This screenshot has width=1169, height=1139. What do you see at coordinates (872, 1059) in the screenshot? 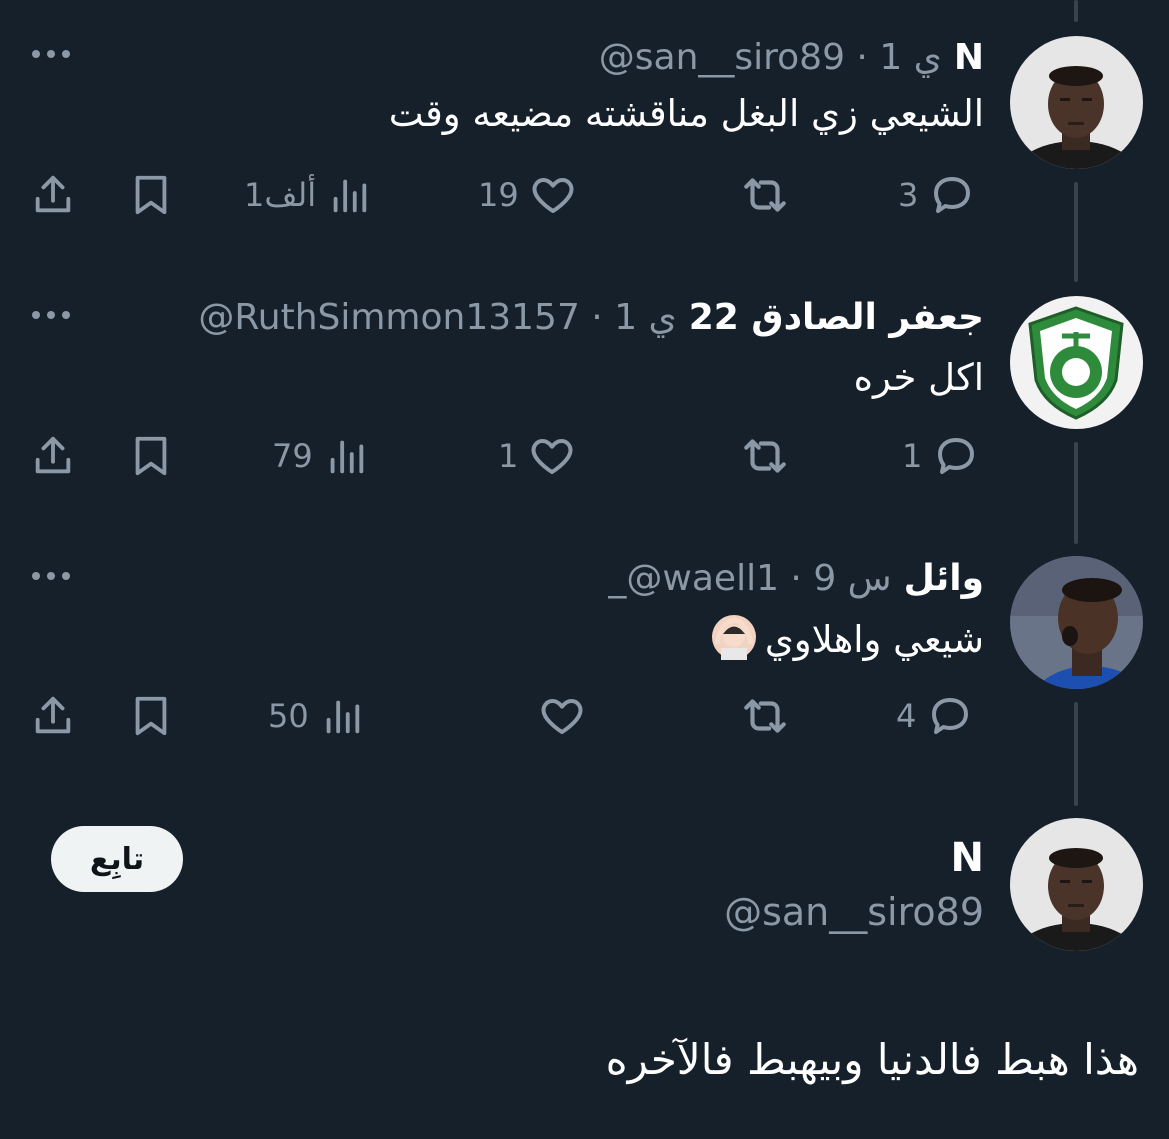
I see `main-tweet-text: هذا هبط فالدنيا وبيهبط فالآخره` at bounding box center [872, 1059].